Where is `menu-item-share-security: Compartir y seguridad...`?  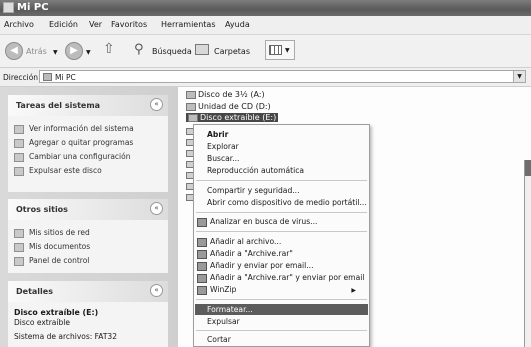
menu-item-share-security: Compartir y seguridad... is located at coordinates (253, 190).